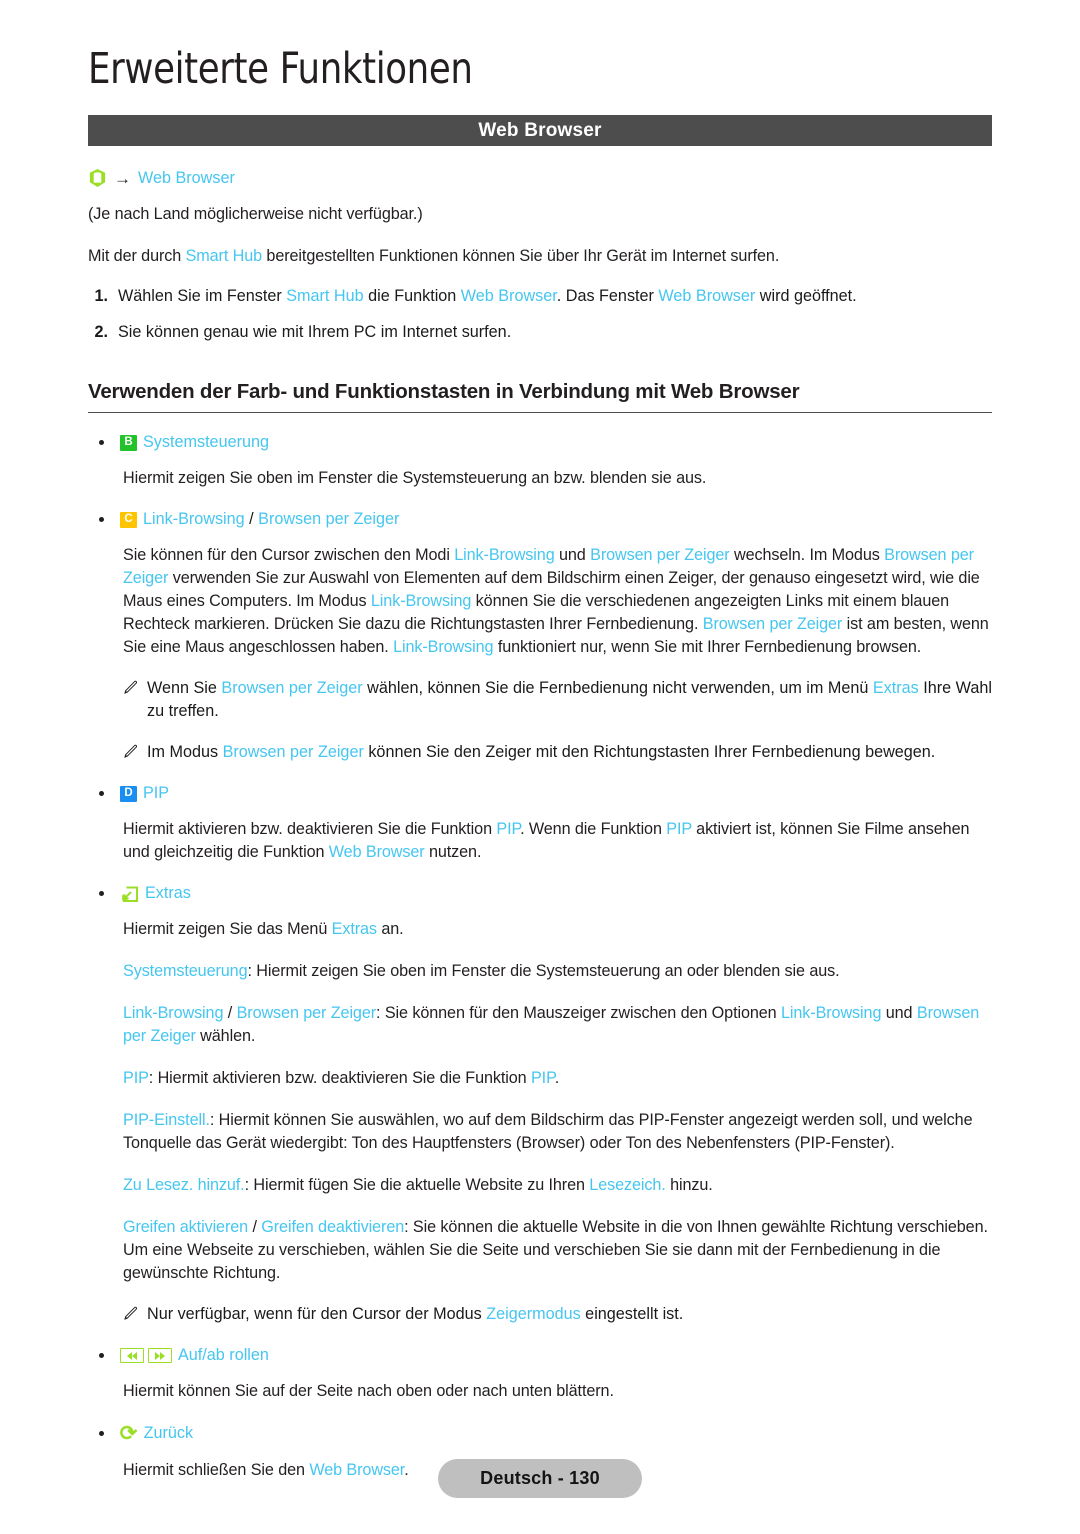 This screenshot has height=1534, width=1080. What do you see at coordinates (354, 929) in the screenshot?
I see `extras-ref: Extras` at bounding box center [354, 929].